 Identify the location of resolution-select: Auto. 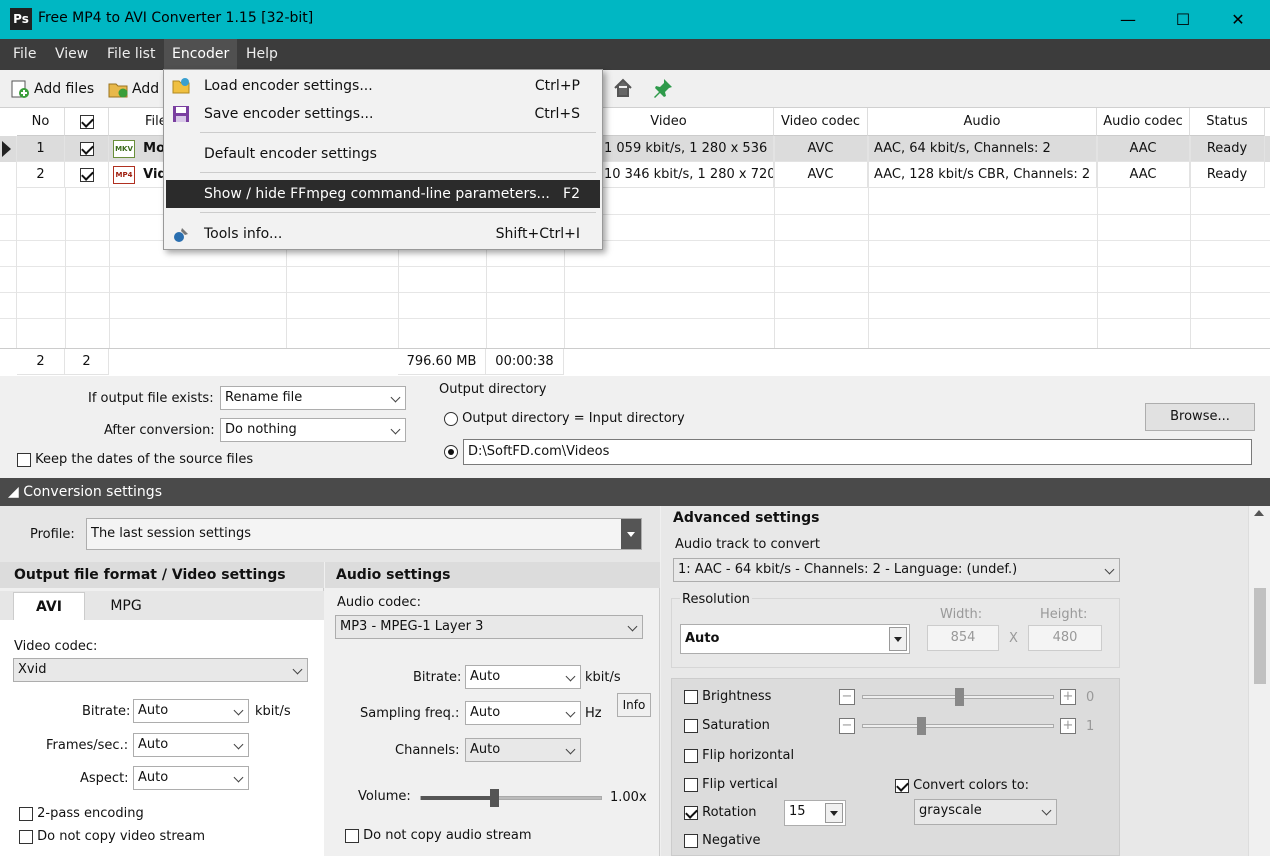
(795, 639).